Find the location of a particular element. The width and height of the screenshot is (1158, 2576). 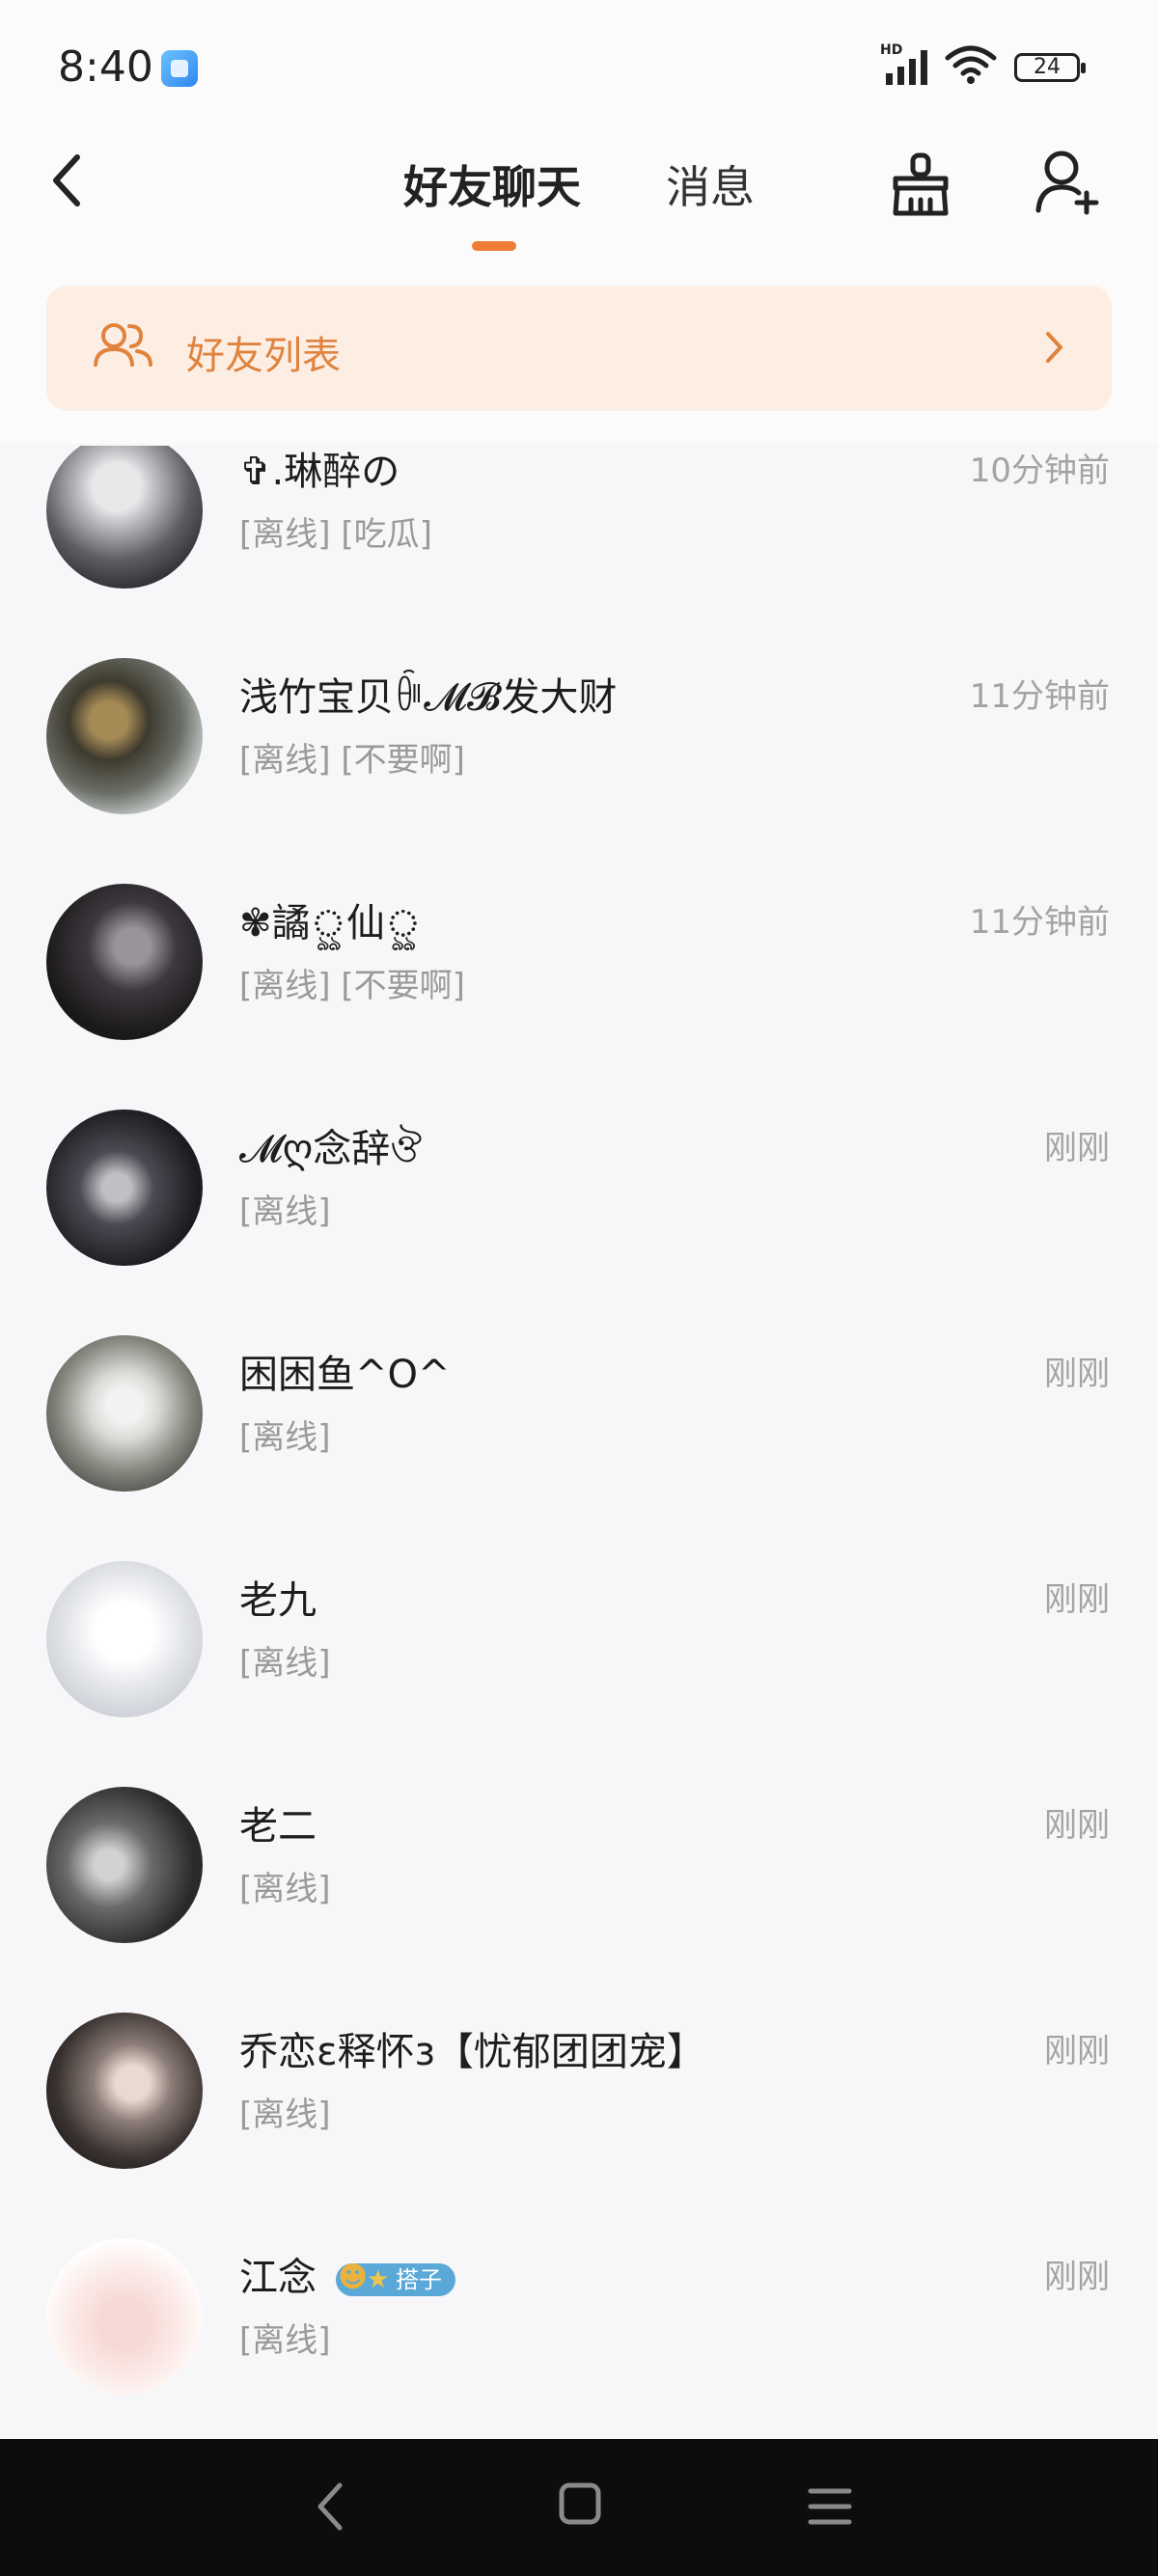

chat-name: 困困鱼^O^ is located at coordinates (345, 1375).